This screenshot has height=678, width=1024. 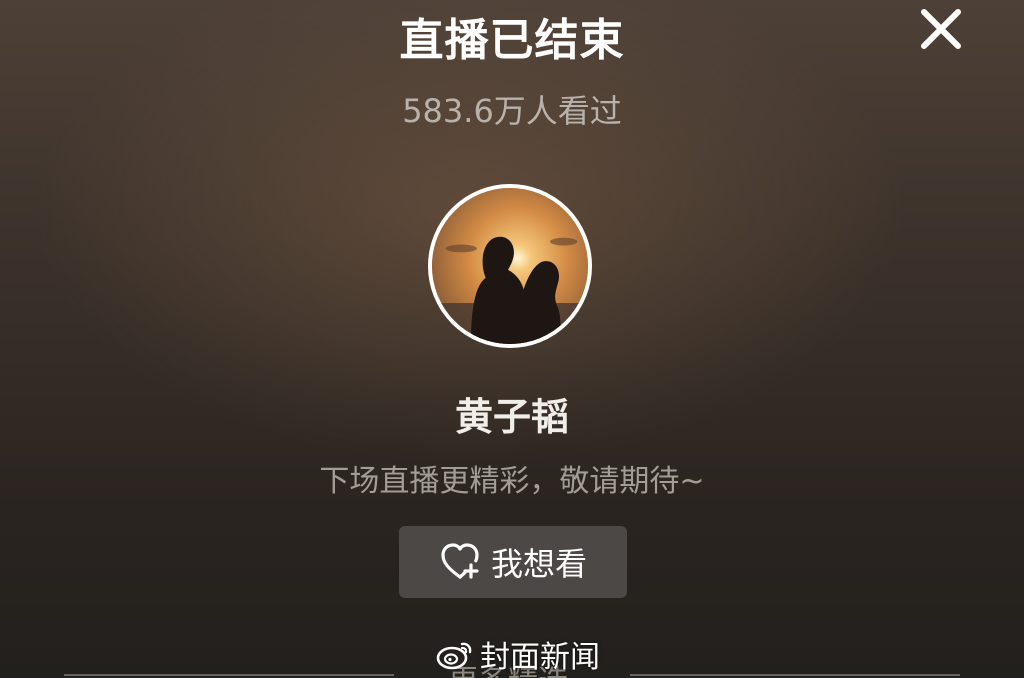 I want to click on avatar, so click(x=510, y=266).